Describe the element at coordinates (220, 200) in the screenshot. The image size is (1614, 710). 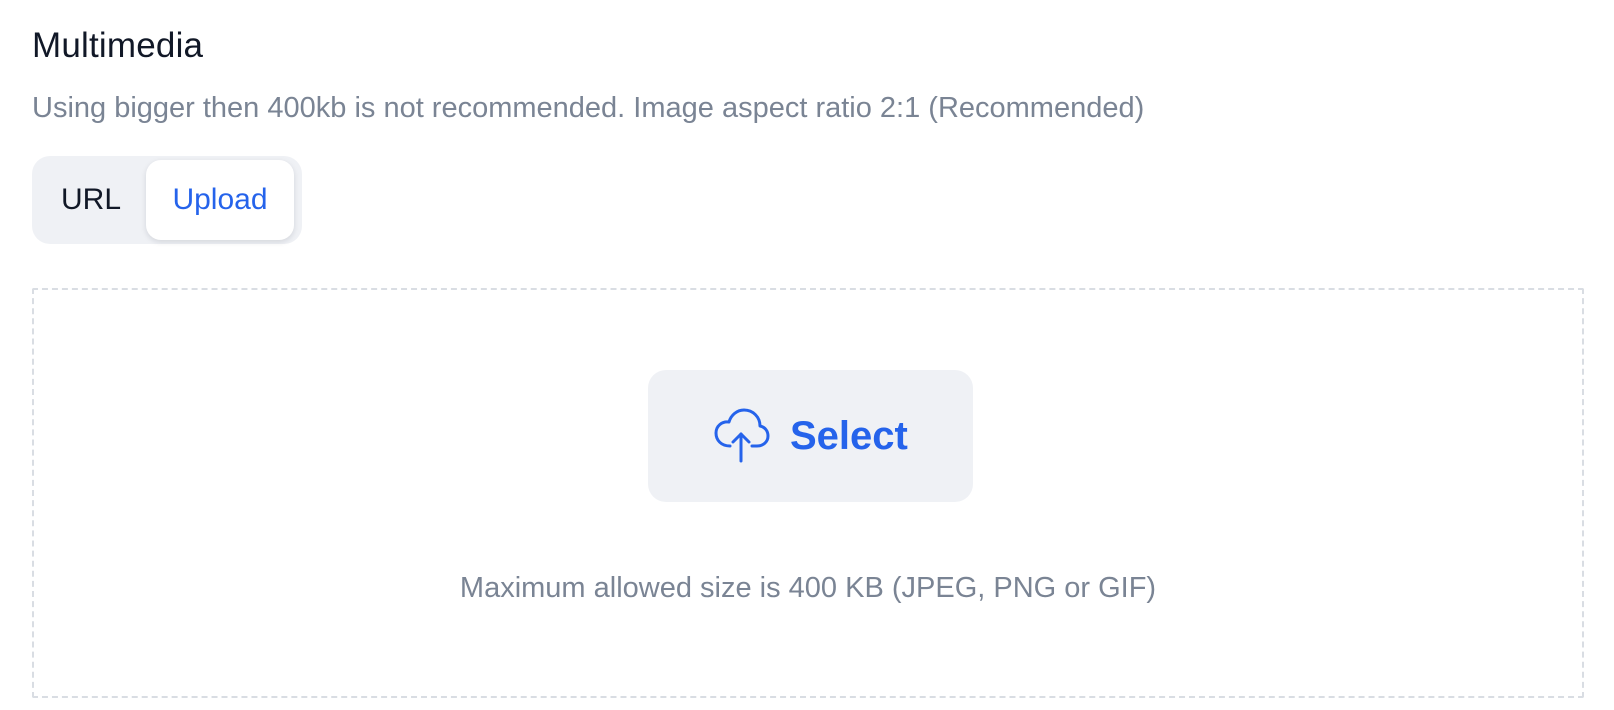
I see `upload-tab: Upload` at that location.